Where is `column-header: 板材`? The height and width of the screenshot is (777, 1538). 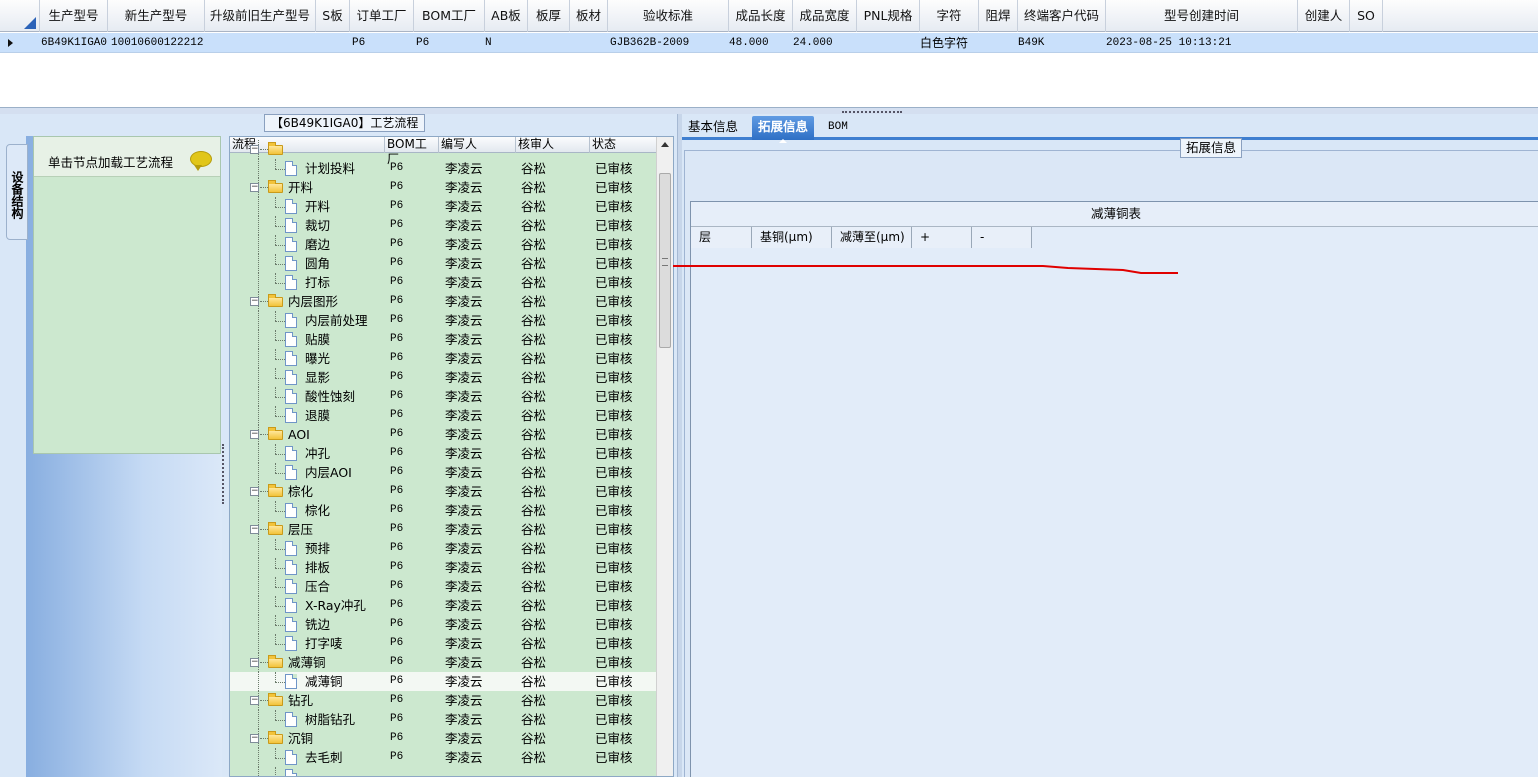
column-header: 板材 is located at coordinates (589, 16).